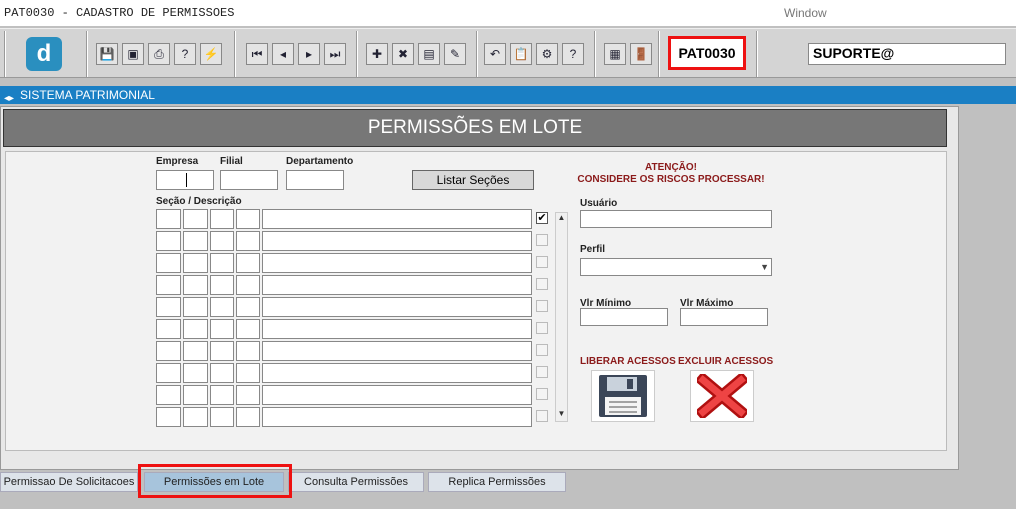 The image size is (1016, 509). I want to click on undo-icon: ↶, so click(495, 54).